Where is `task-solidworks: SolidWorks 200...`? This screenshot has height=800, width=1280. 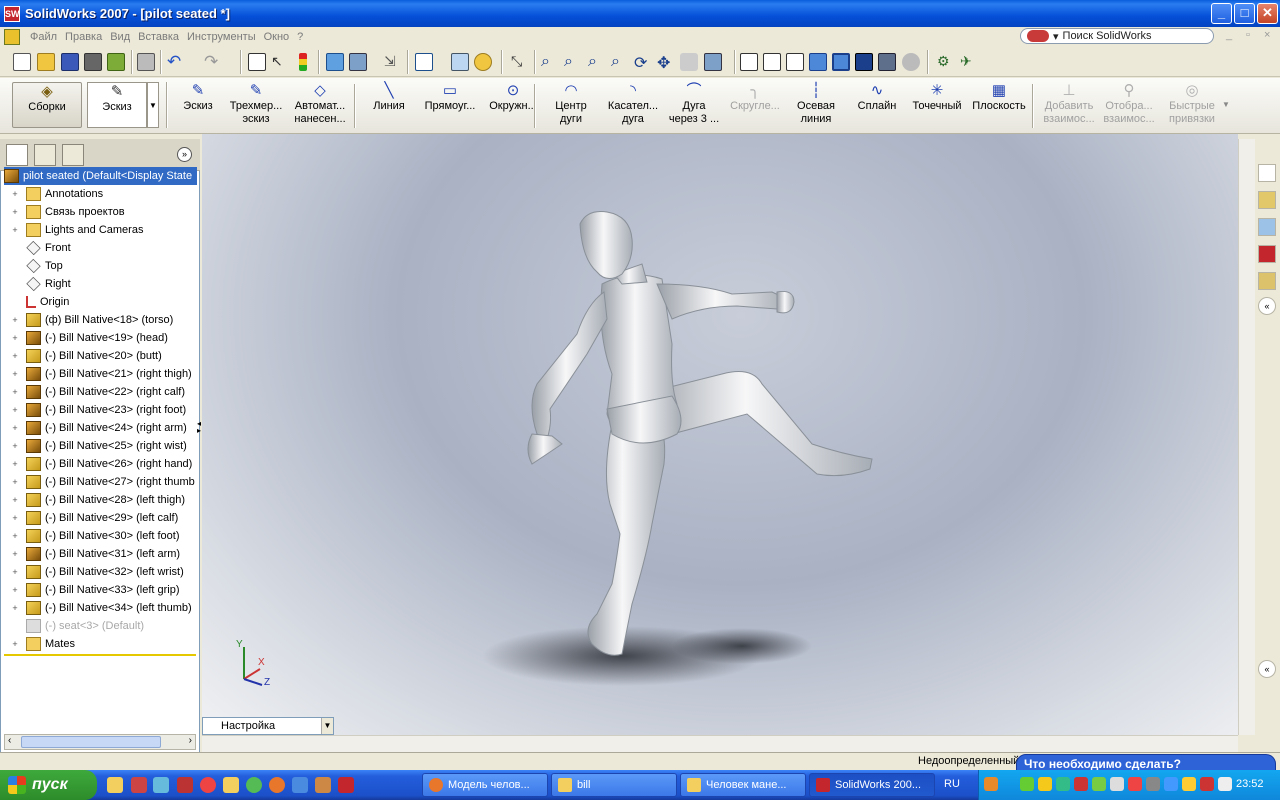 task-solidworks: SolidWorks 200... is located at coordinates (872, 785).